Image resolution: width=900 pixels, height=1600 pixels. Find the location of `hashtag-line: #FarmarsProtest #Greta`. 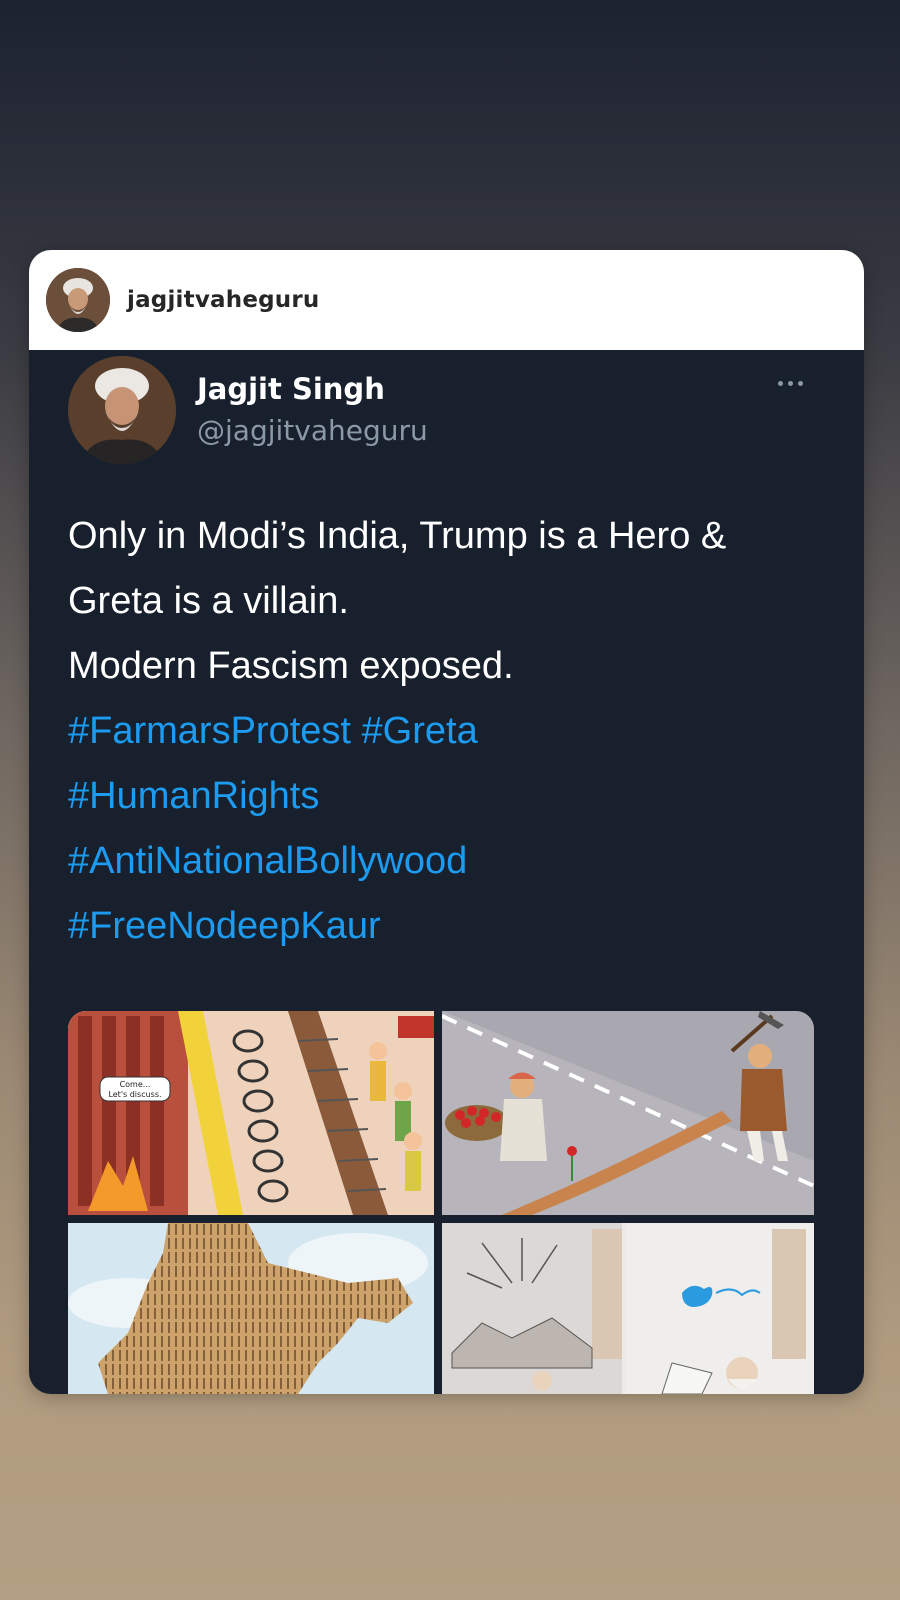

hashtag-line: #FarmarsProtest #Greta is located at coordinates (453, 731).